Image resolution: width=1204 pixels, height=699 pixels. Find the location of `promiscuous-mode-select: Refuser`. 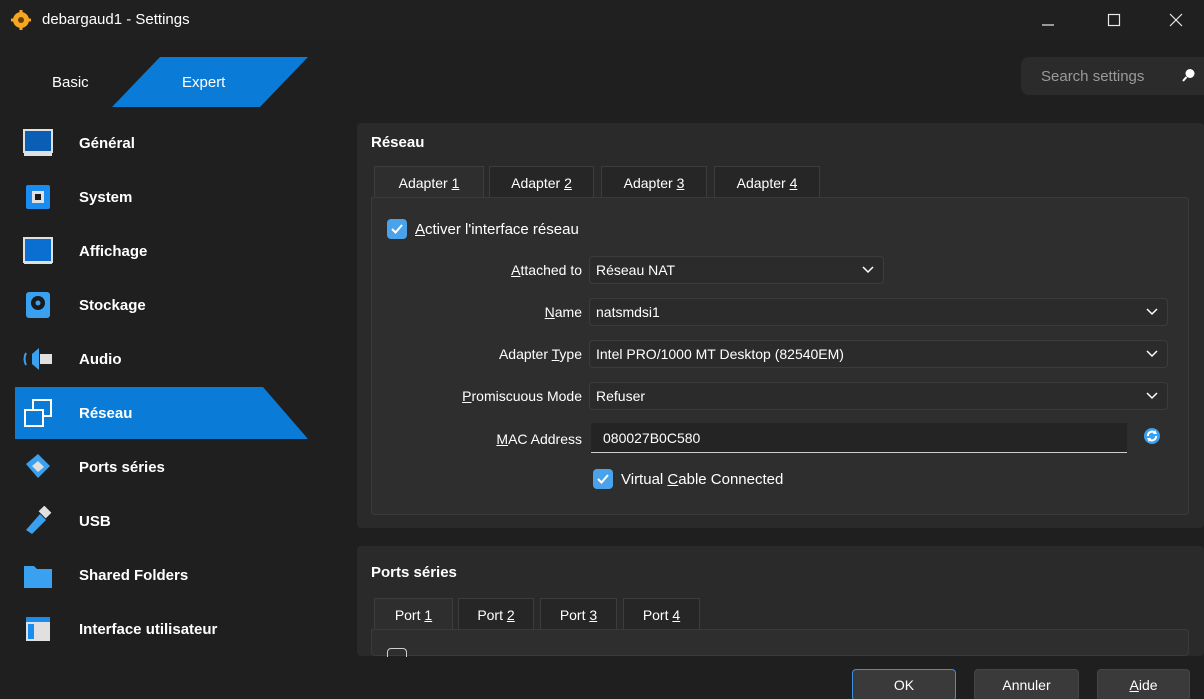

promiscuous-mode-select: Refuser is located at coordinates (878, 396).